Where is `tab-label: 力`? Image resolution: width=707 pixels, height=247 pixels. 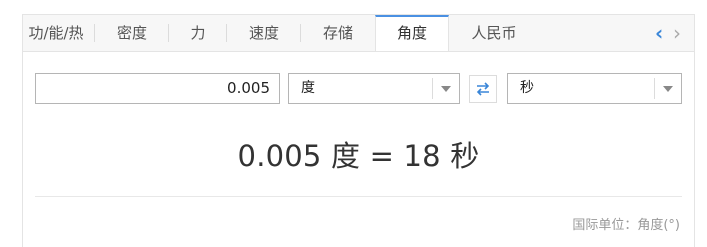 tab-label: 力 is located at coordinates (198, 33).